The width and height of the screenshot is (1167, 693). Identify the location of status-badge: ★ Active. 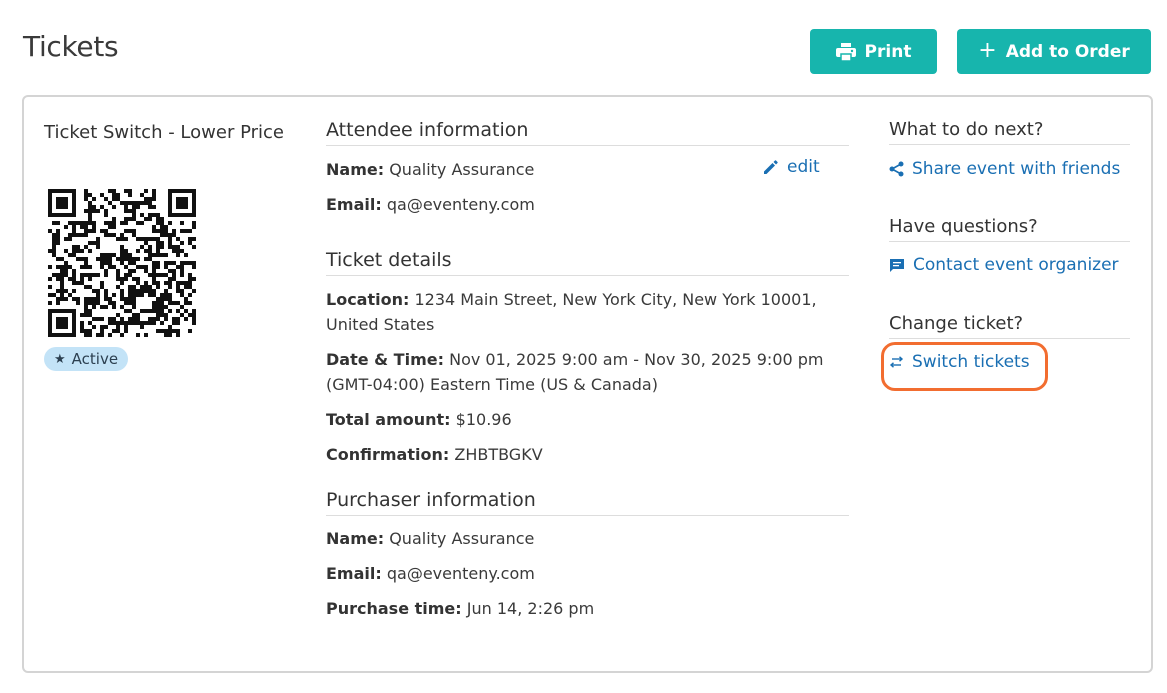
(86, 359).